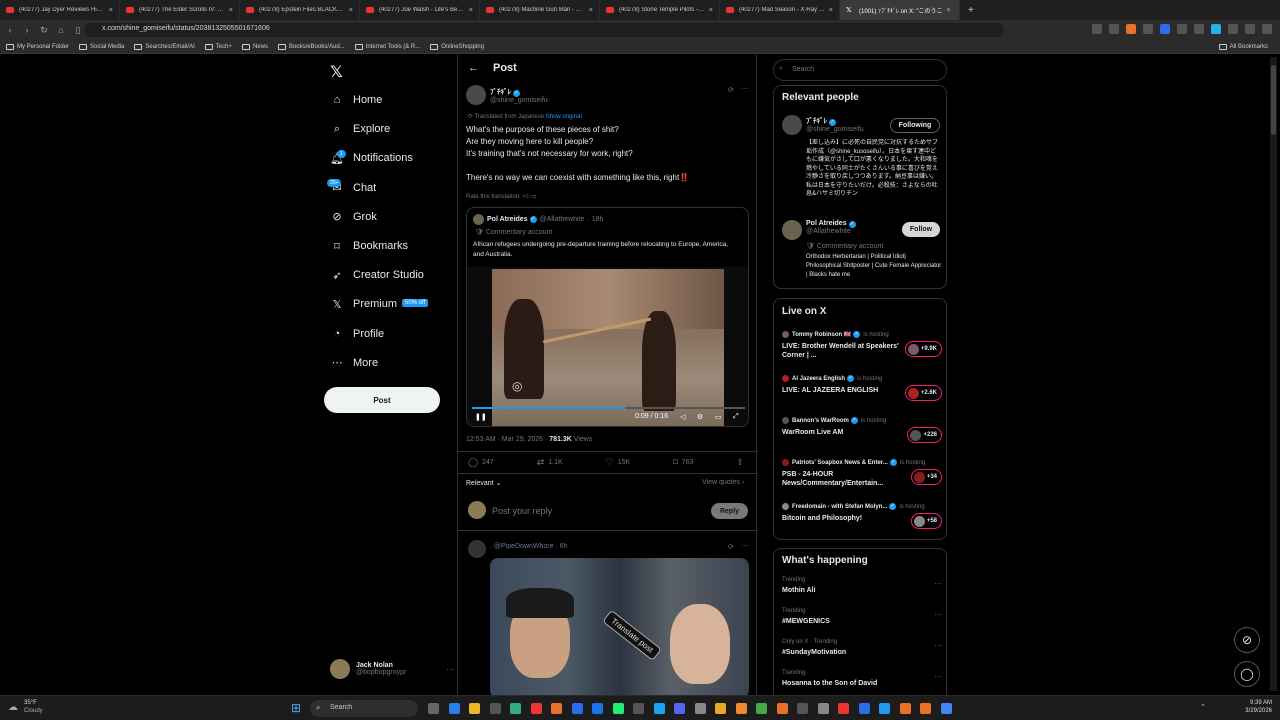  What do you see at coordinates (1267, 29) in the screenshot?
I see `menu-icon` at bounding box center [1267, 29].